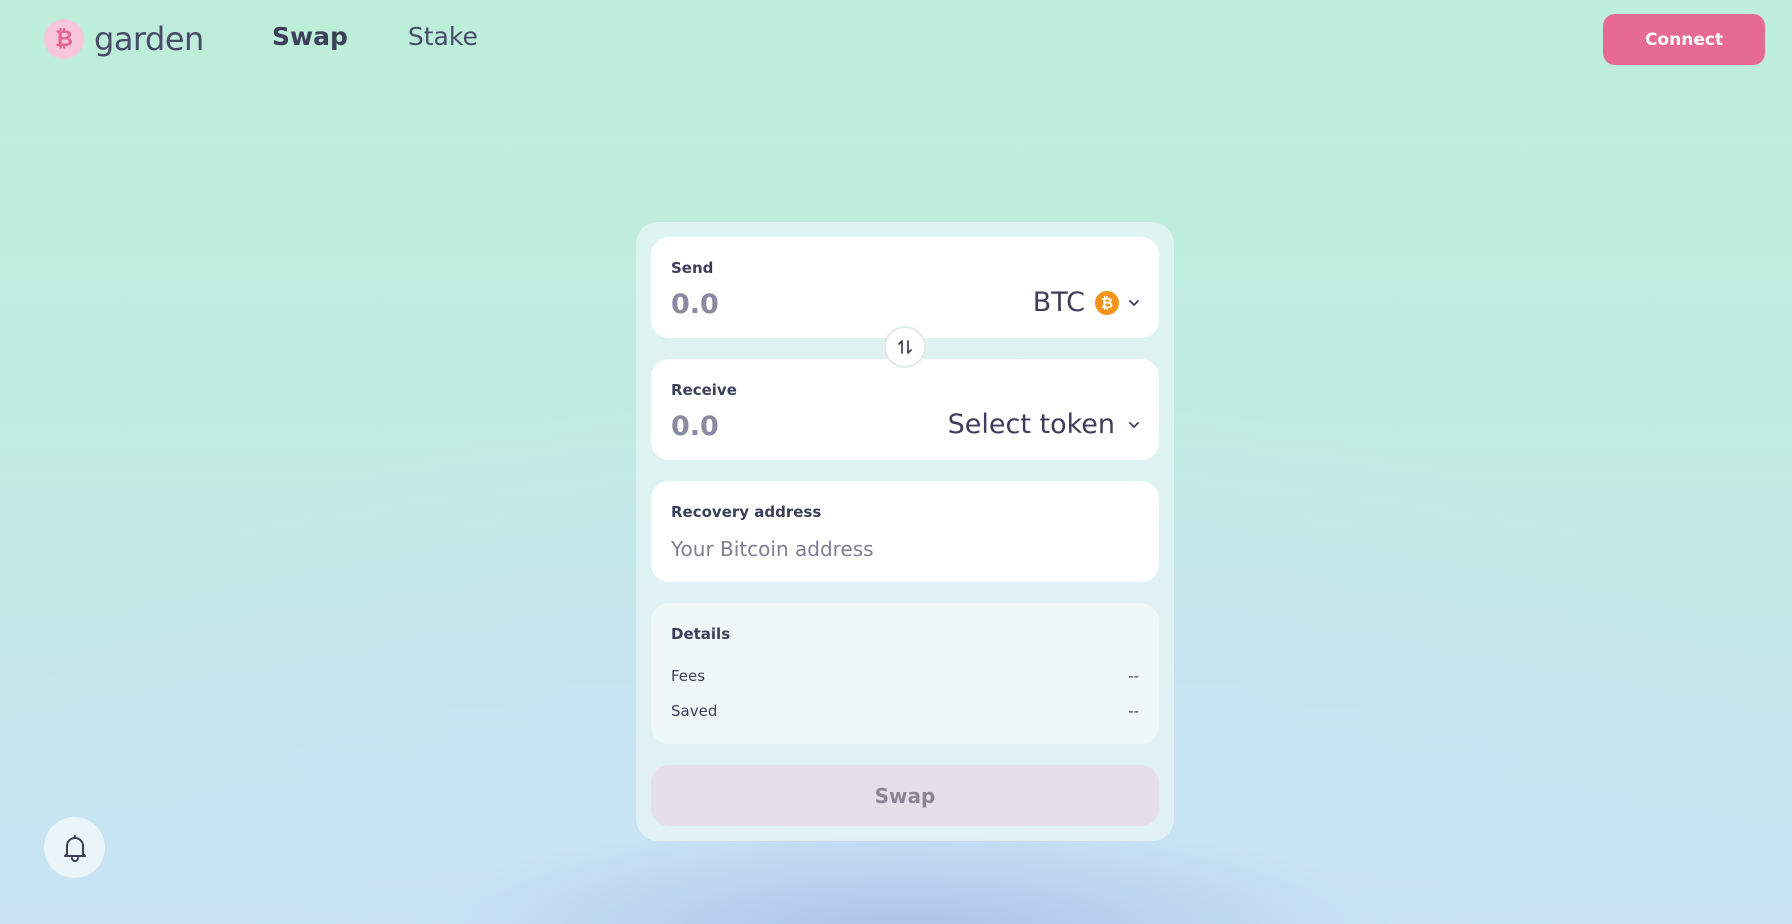  I want to click on recovery-address-panel: Recovery address Your Bitcoin address, so click(905, 531).